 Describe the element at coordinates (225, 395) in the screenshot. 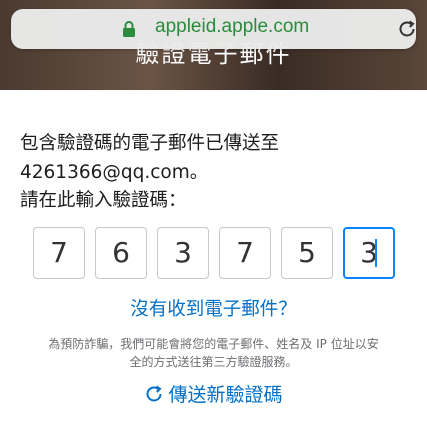

I see `resend-code-label: 傳送新驗證碼` at that location.